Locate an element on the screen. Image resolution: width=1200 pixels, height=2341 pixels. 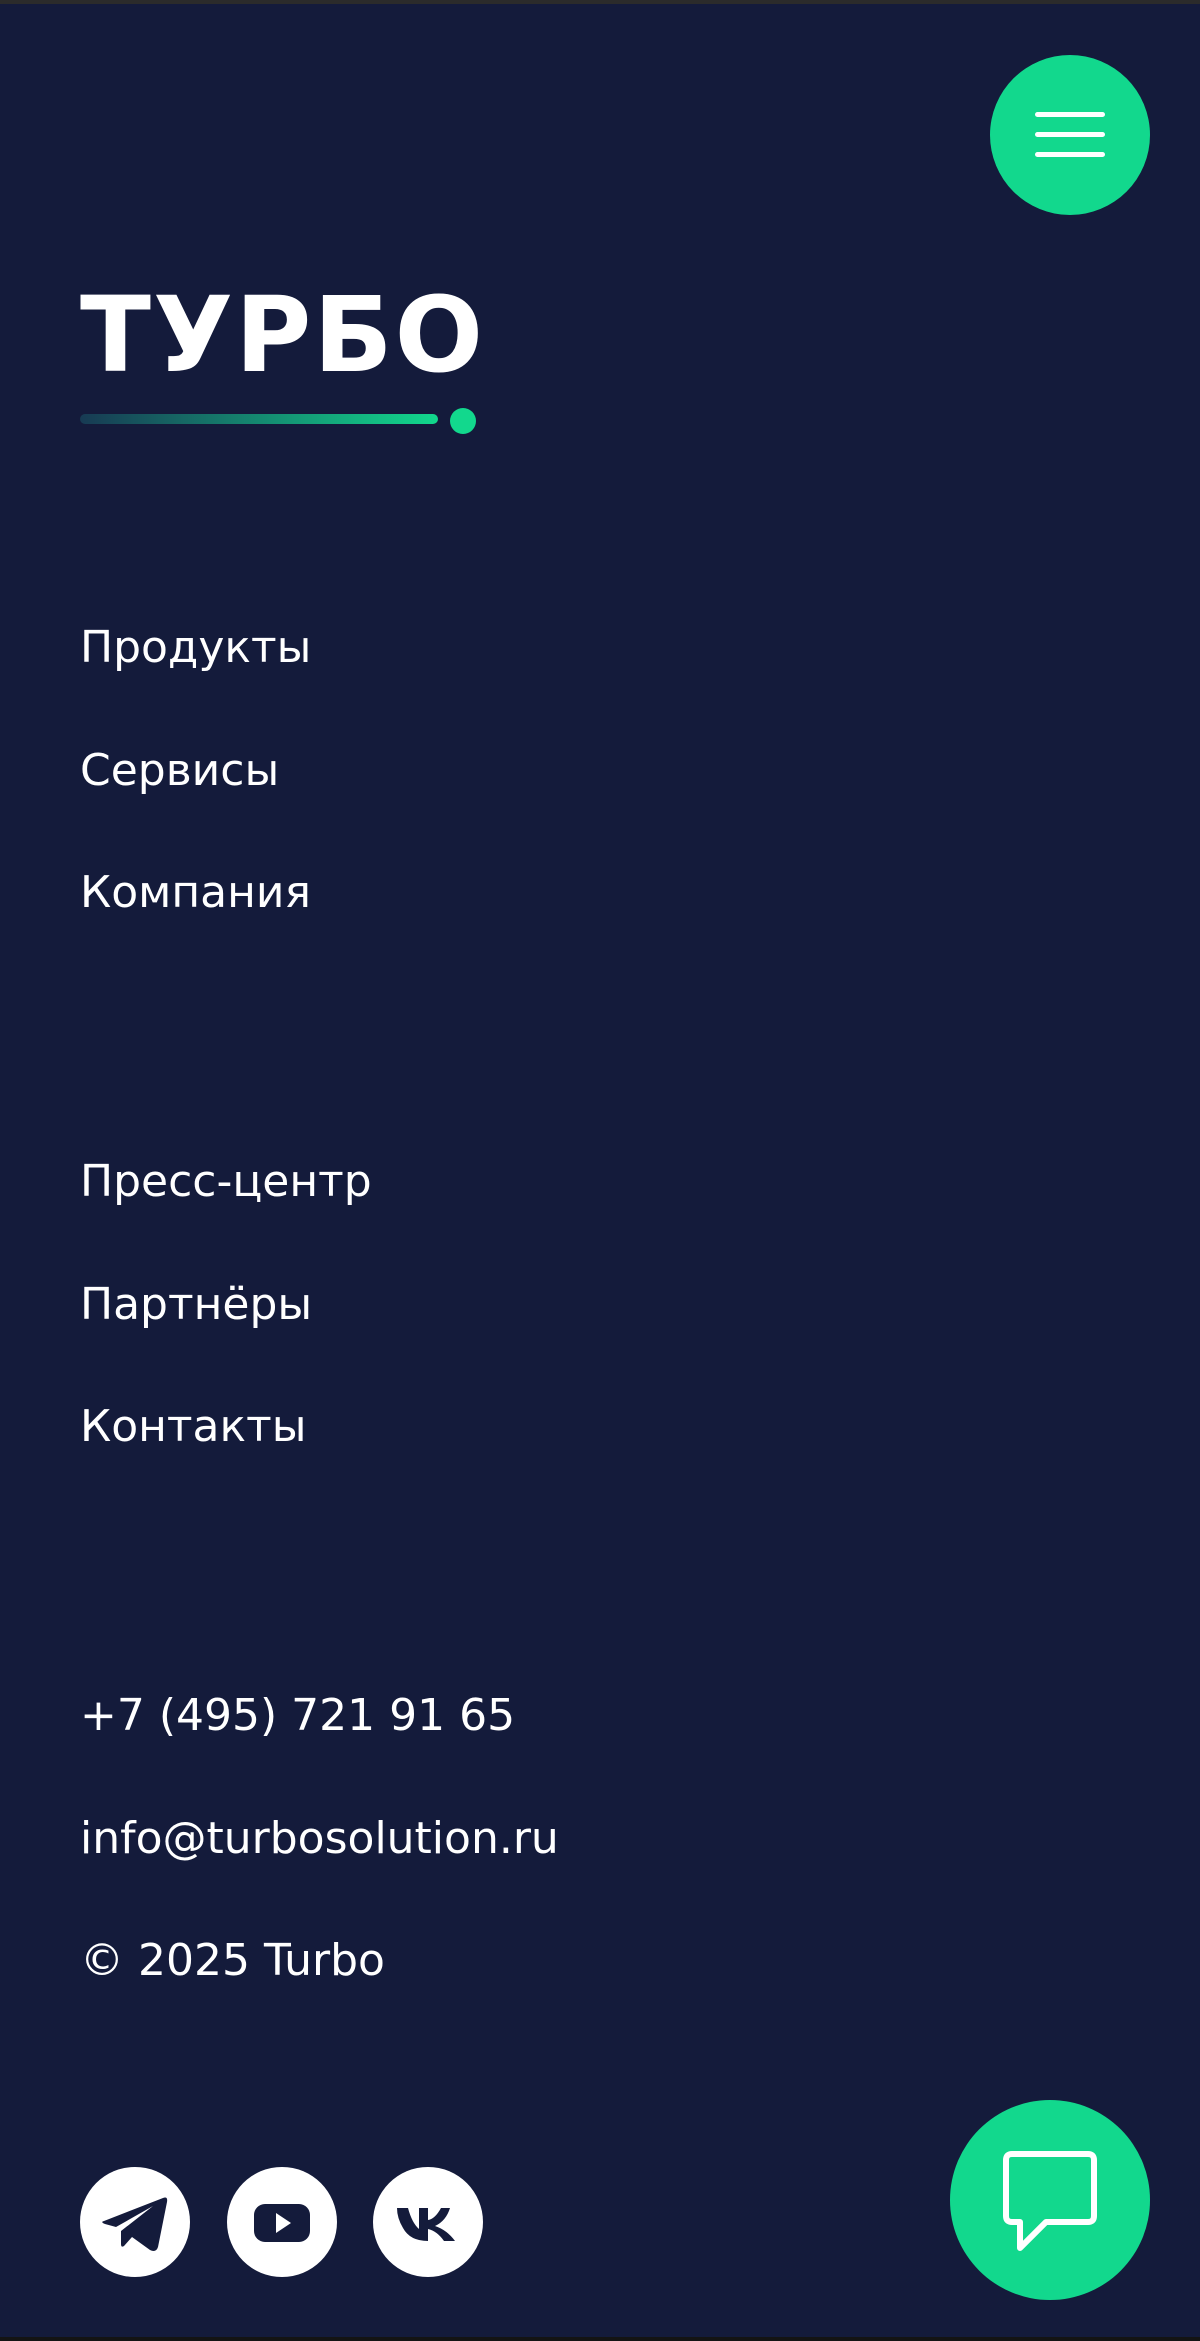
nav-link-press-center: Пресс-центр is located at coordinates (226, 1182).